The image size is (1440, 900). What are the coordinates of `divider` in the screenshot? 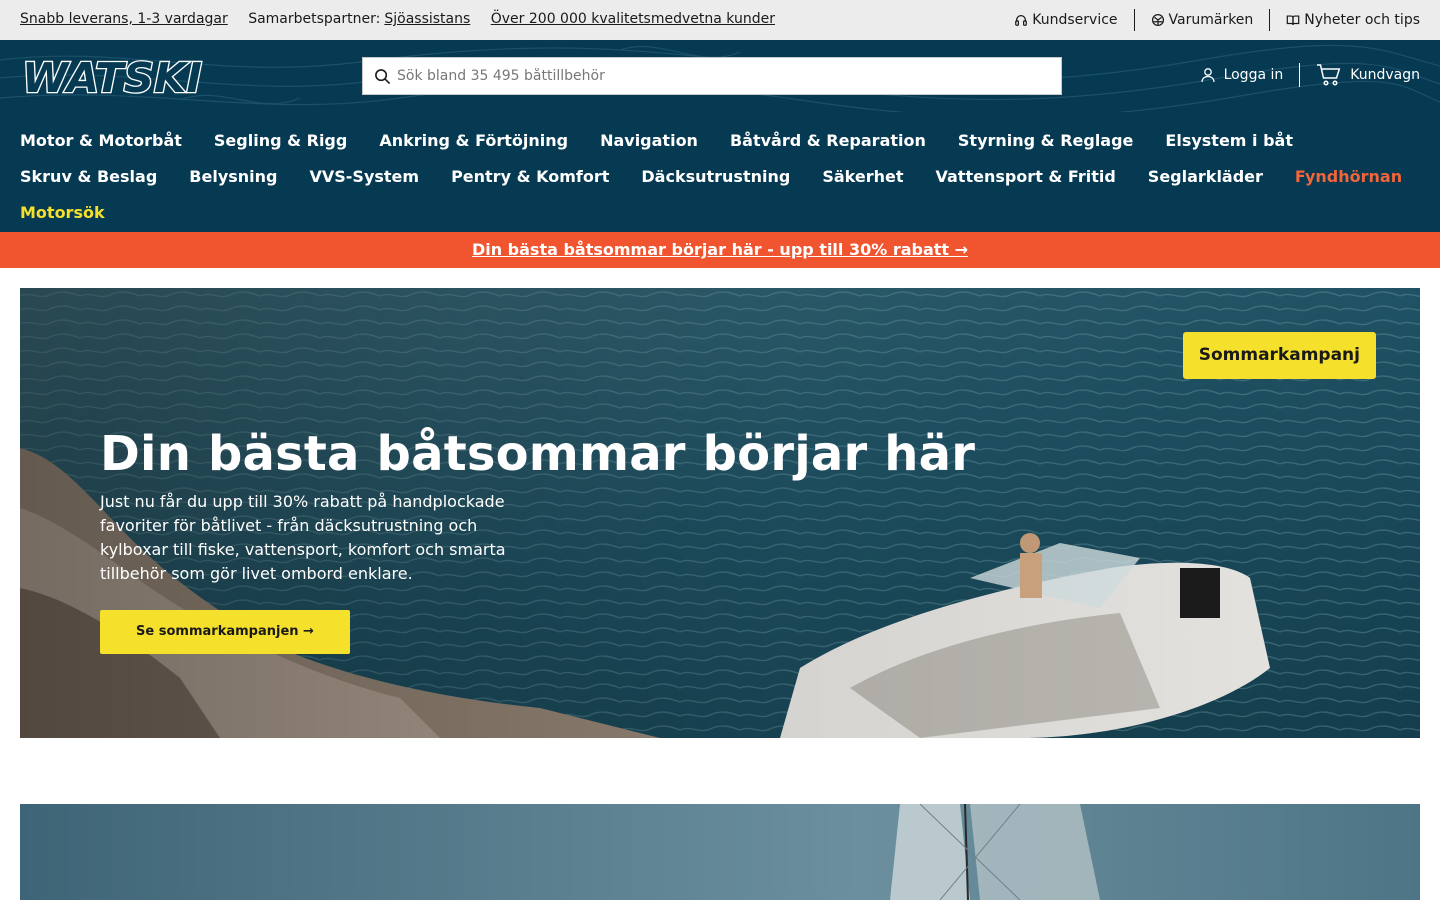 It's located at (1300, 75).